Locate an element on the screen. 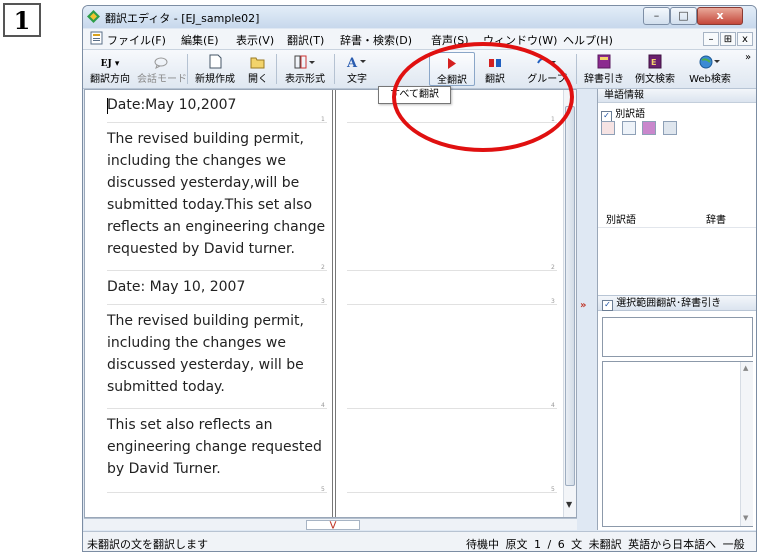 This screenshot has width=757, height=552. column-alt-word: 別訳語 is located at coordinates (621, 220).